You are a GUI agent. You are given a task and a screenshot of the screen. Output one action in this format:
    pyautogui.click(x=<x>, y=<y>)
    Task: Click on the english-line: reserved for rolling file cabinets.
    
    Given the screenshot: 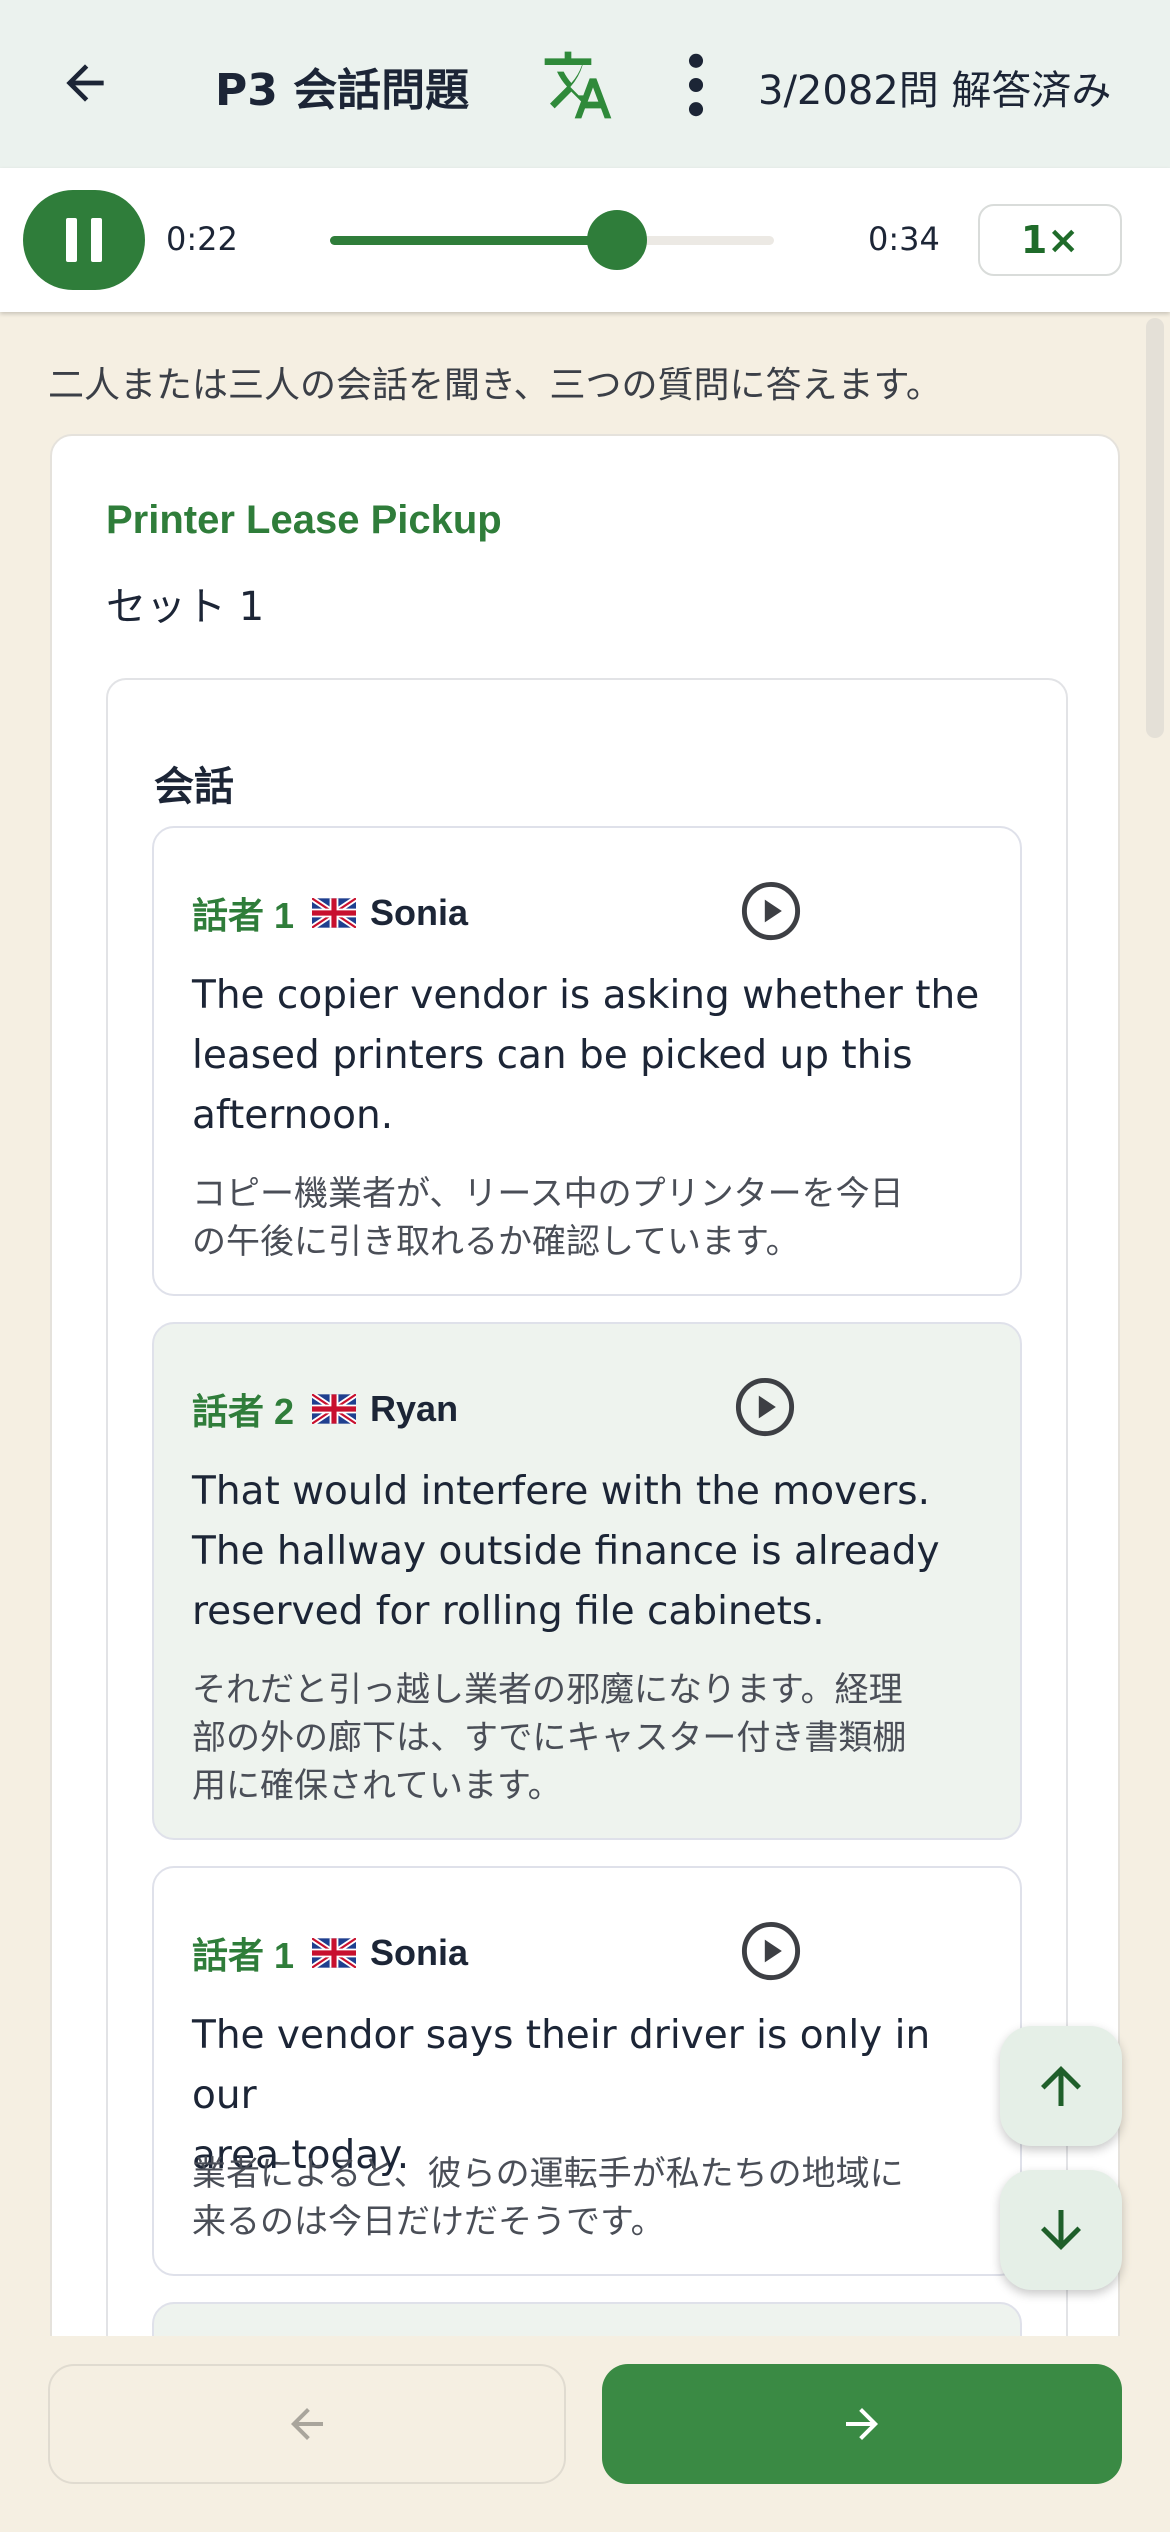 What is the action you would take?
    pyautogui.click(x=508, y=1611)
    